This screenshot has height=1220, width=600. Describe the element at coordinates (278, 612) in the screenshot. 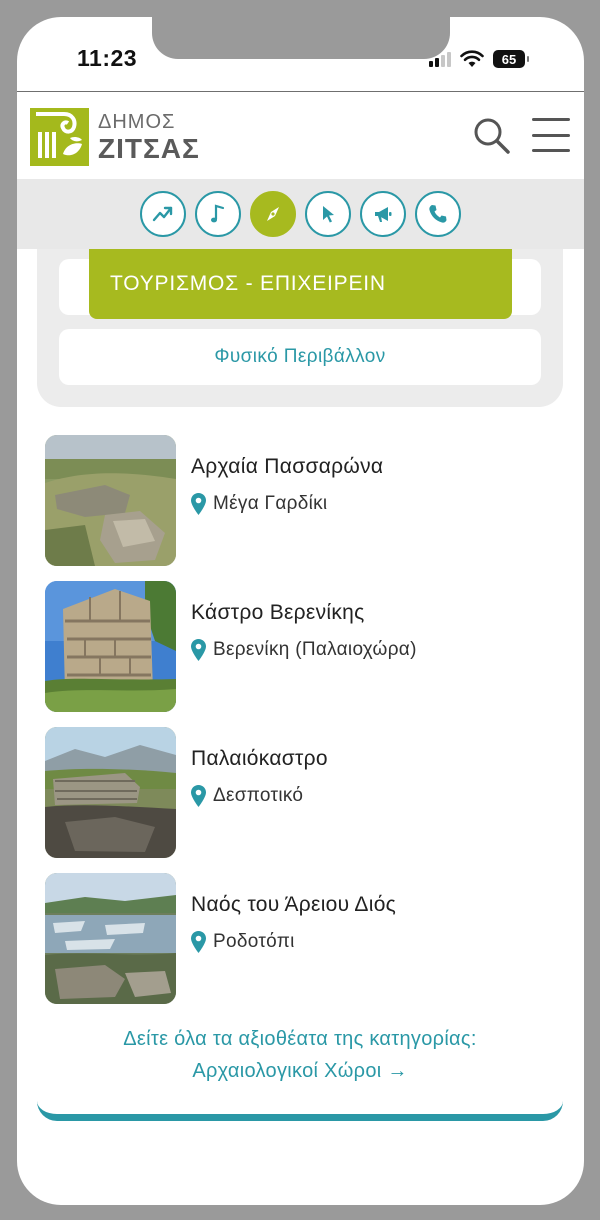

I see `item-title: Κάστρο Βερενίκης` at that location.